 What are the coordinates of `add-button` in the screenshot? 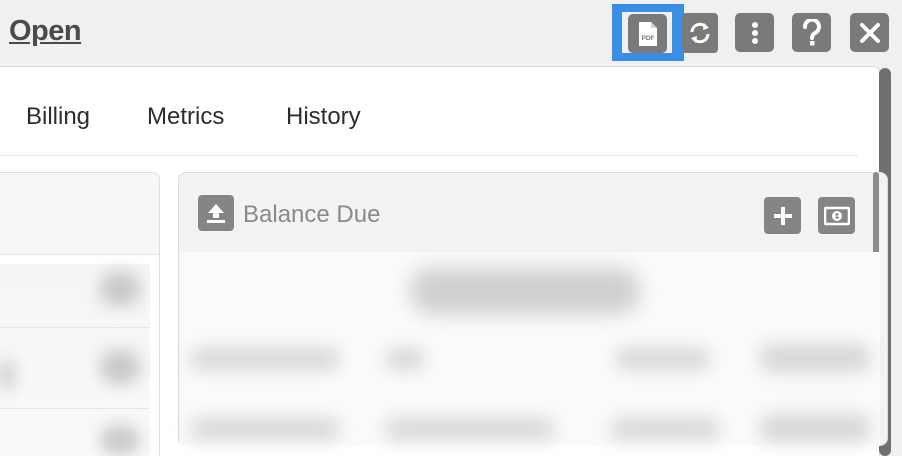 It's located at (782, 215).